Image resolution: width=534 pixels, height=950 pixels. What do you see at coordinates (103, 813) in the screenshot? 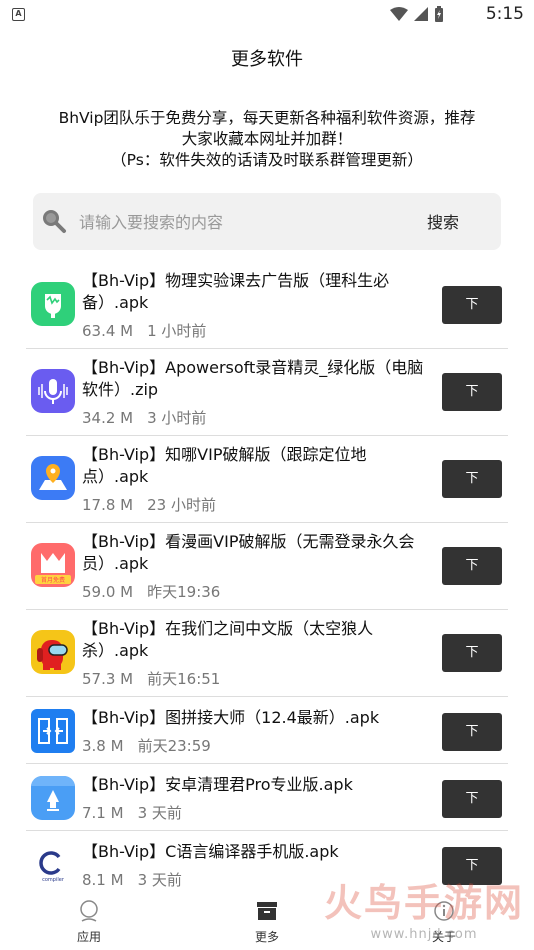
I see `file-size: 7.1 M` at bounding box center [103, 813].